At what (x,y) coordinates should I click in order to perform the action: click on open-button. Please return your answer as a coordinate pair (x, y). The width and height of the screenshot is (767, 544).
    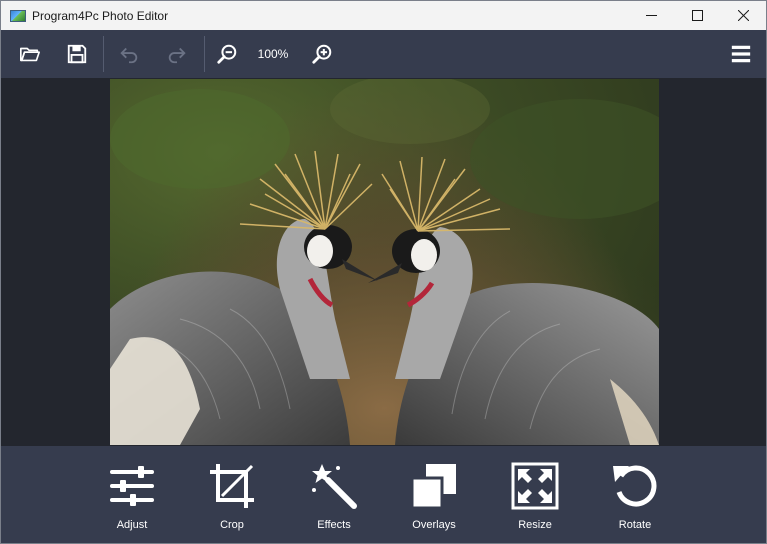
    Looking at the image, I should click on (30, 54).